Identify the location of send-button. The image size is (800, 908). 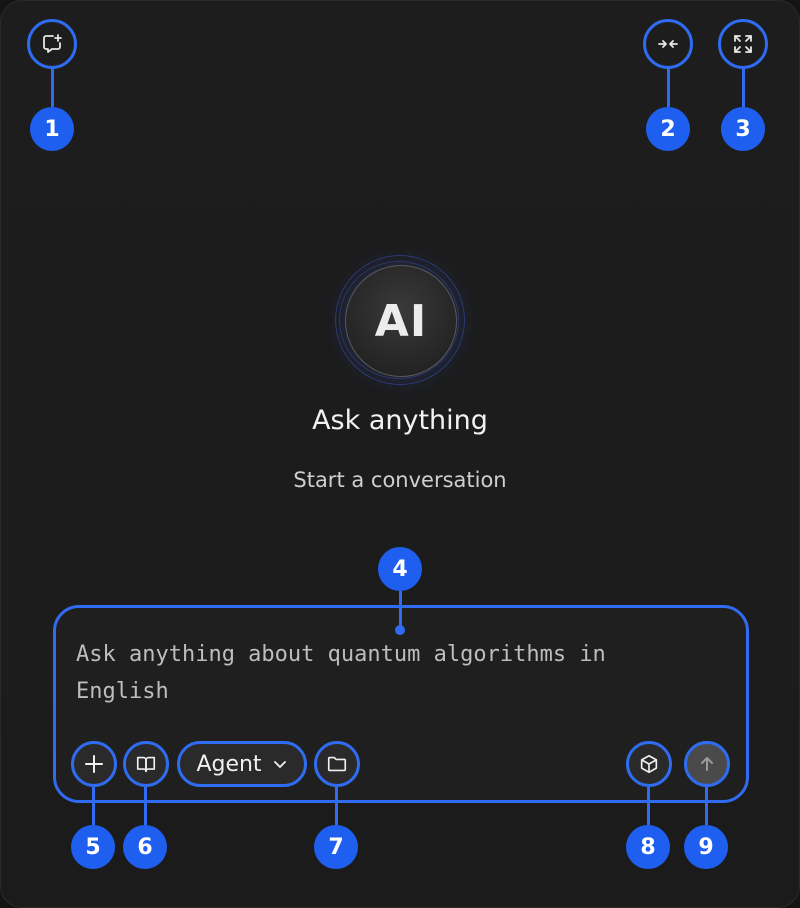
(707, 764).